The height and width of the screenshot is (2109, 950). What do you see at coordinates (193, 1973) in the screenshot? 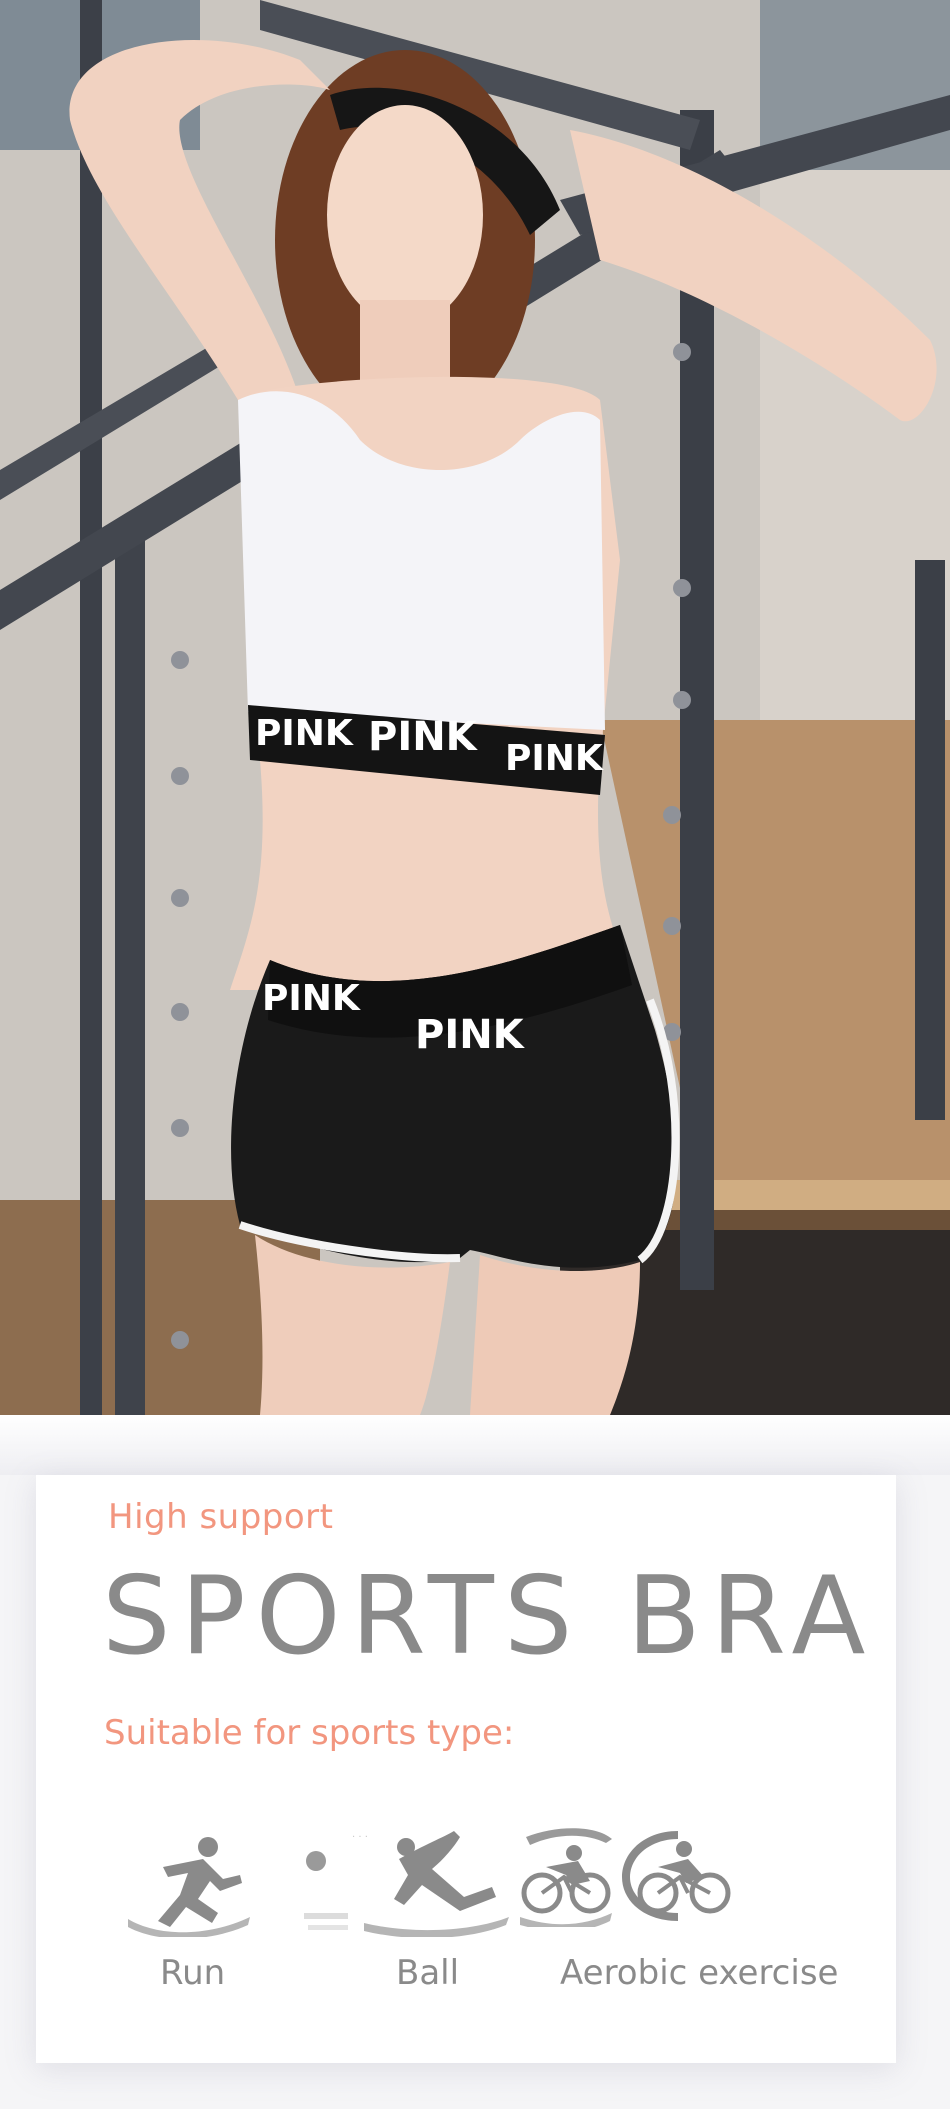
I see `sport-label-run: Run` at bounding box center [193, 1973].